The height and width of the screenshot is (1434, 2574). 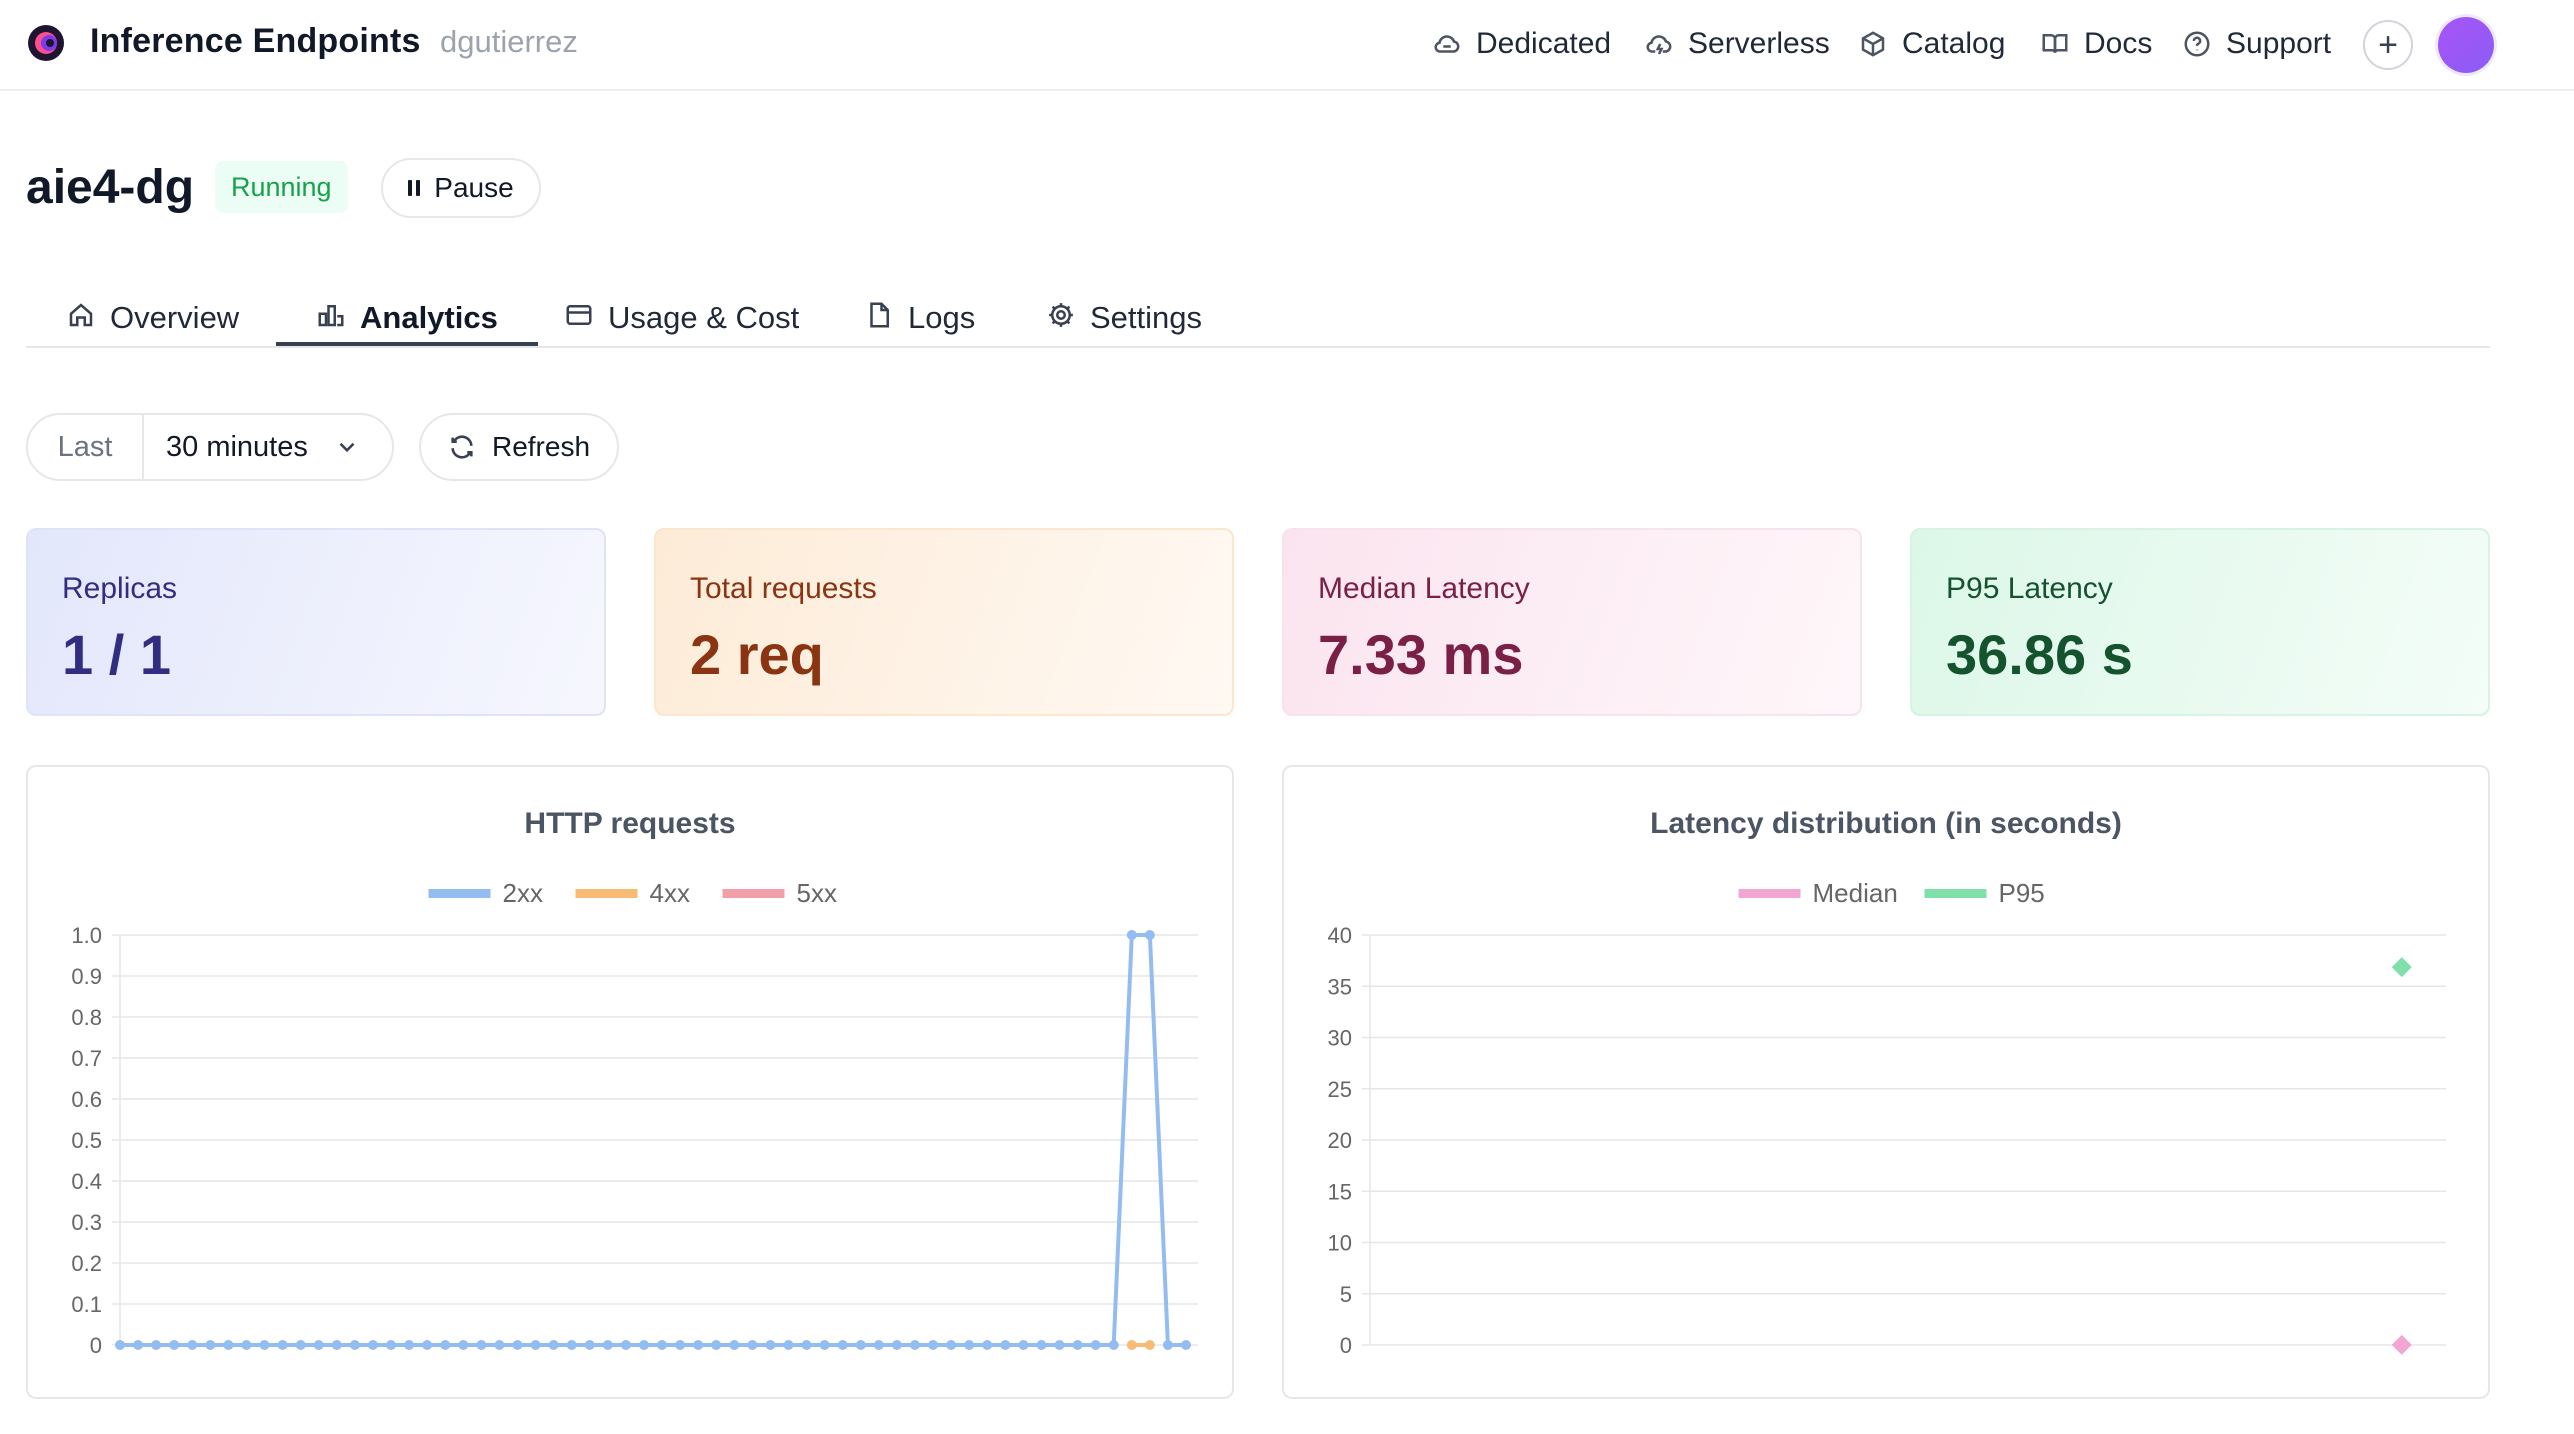 I want to click on time-range-select: Last 30 minutes, so click(x=210, y=447).